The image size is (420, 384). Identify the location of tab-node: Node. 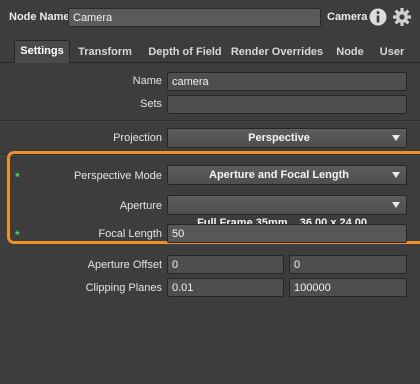
(350, 52).